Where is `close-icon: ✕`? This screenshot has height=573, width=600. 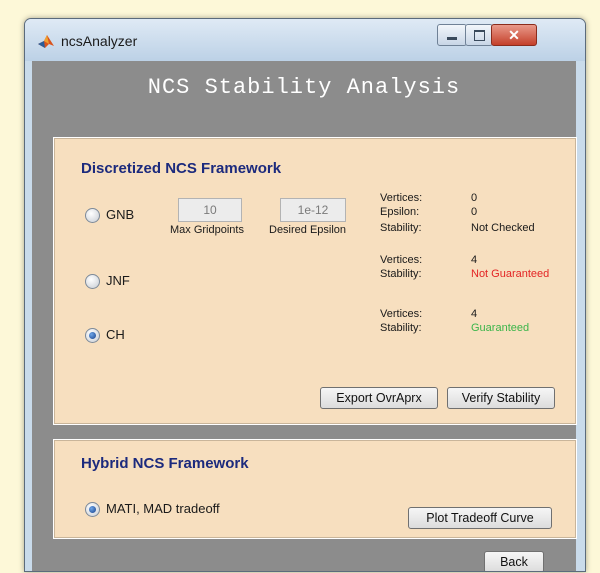
close-icon: ✕ is located at coordinates (514, 35).